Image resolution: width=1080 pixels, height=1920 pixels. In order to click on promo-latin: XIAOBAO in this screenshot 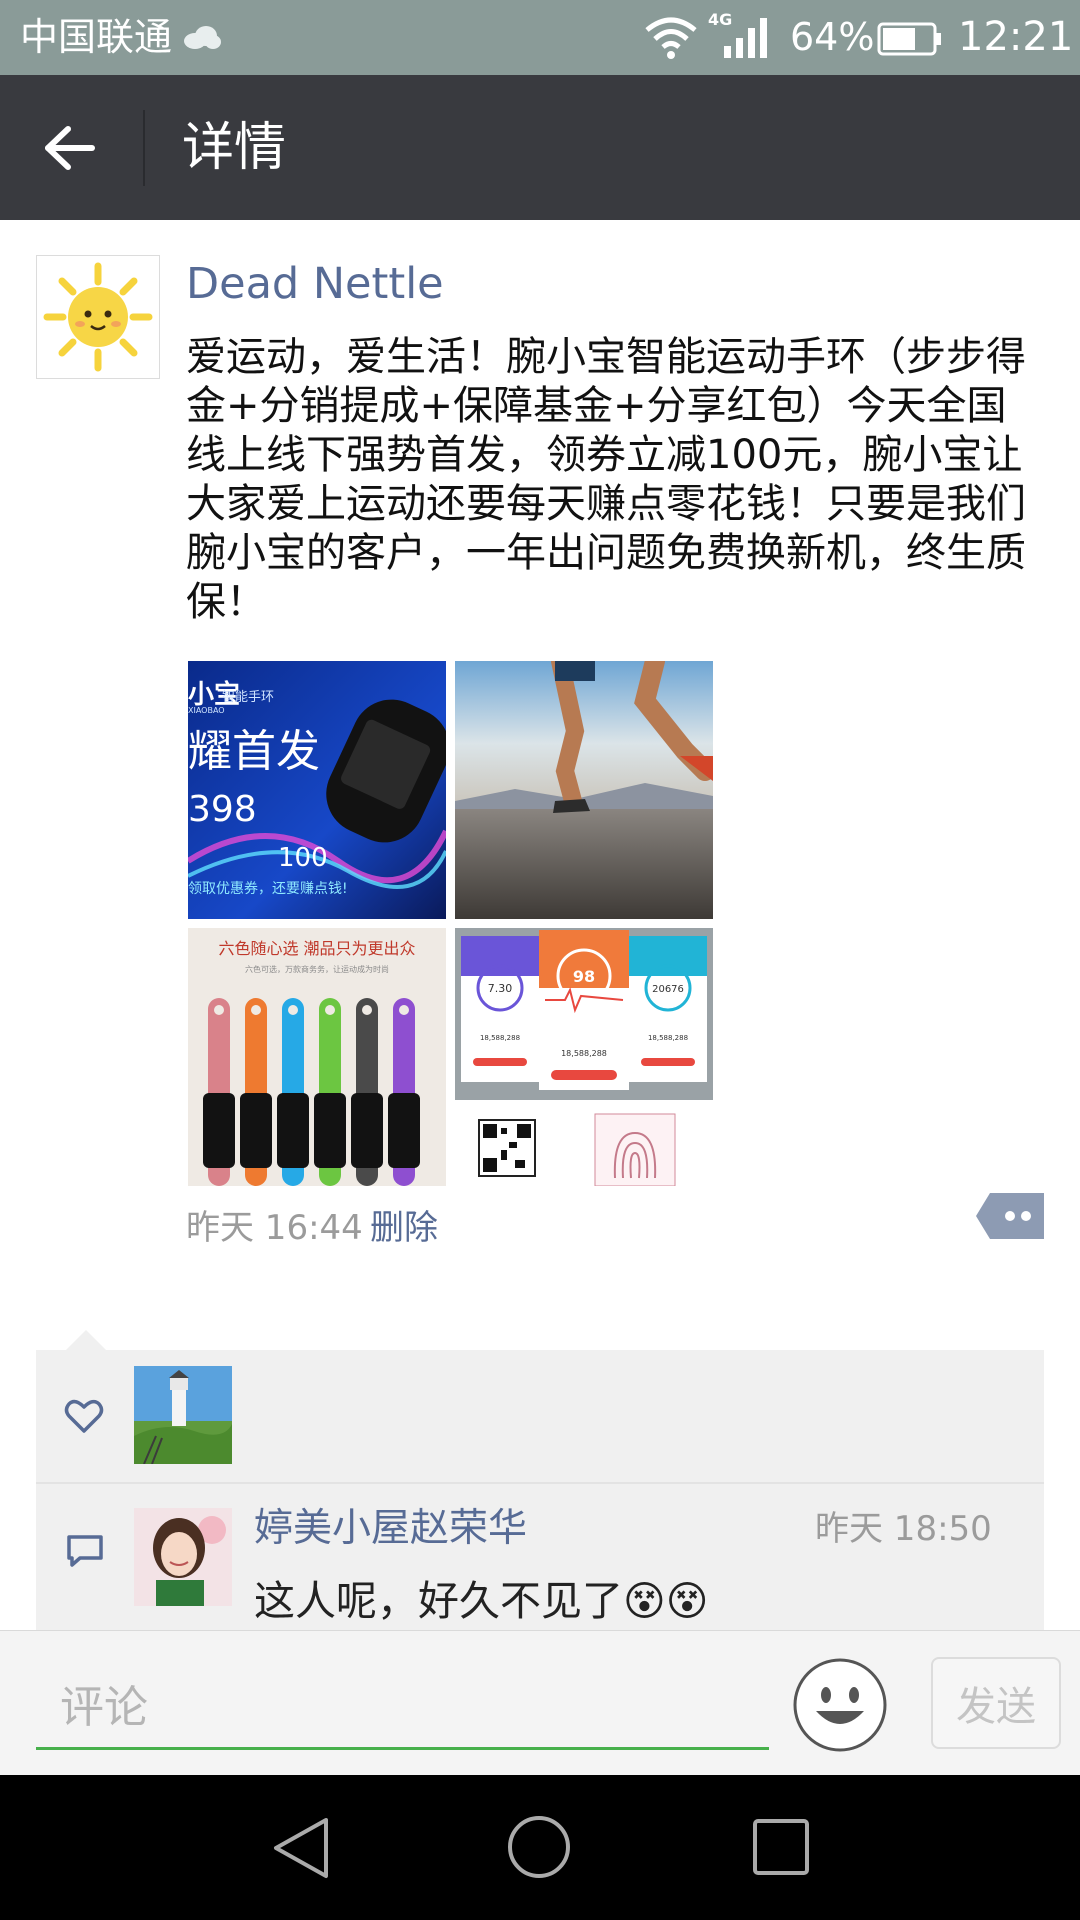, I will do `click(206, 710)`.